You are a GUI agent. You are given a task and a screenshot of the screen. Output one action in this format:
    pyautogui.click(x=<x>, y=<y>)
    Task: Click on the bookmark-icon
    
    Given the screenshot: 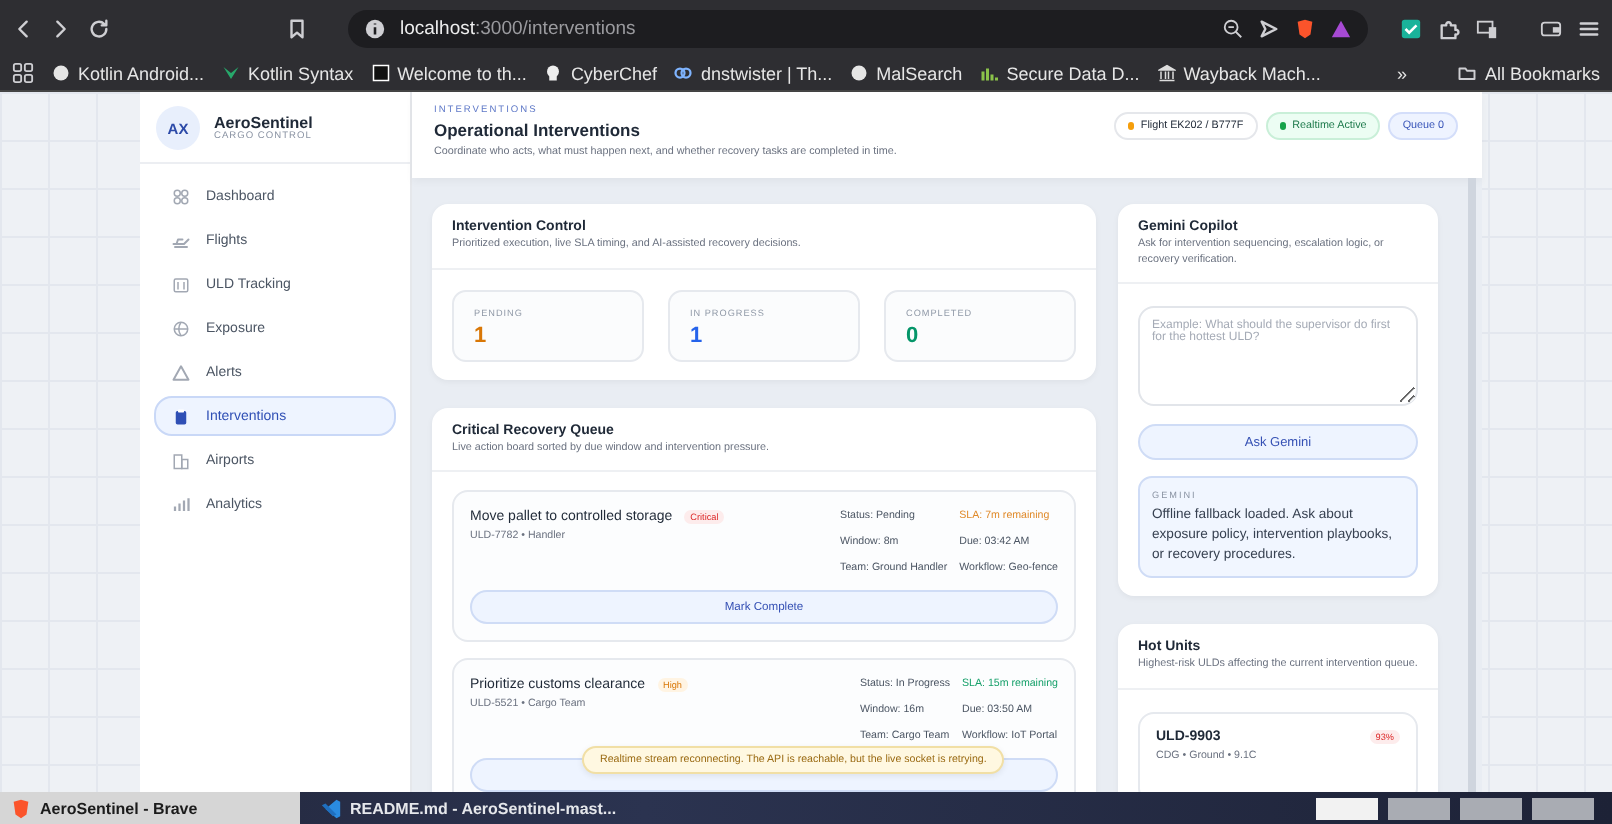 What is the action you would take?
    pyautogui.click(x=297, y=28)
    